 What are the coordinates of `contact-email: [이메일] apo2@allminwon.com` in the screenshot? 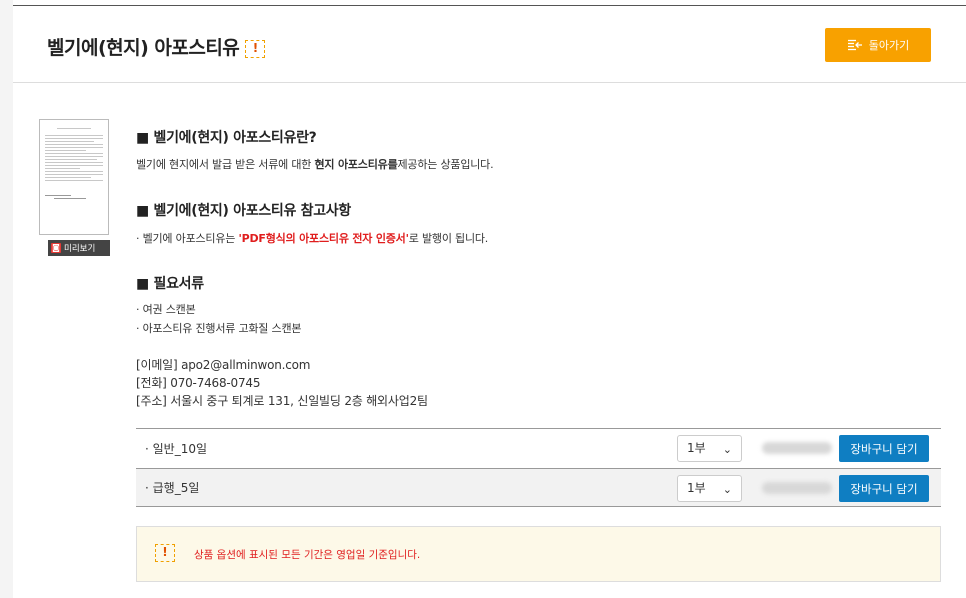 It's located at (223, 365).